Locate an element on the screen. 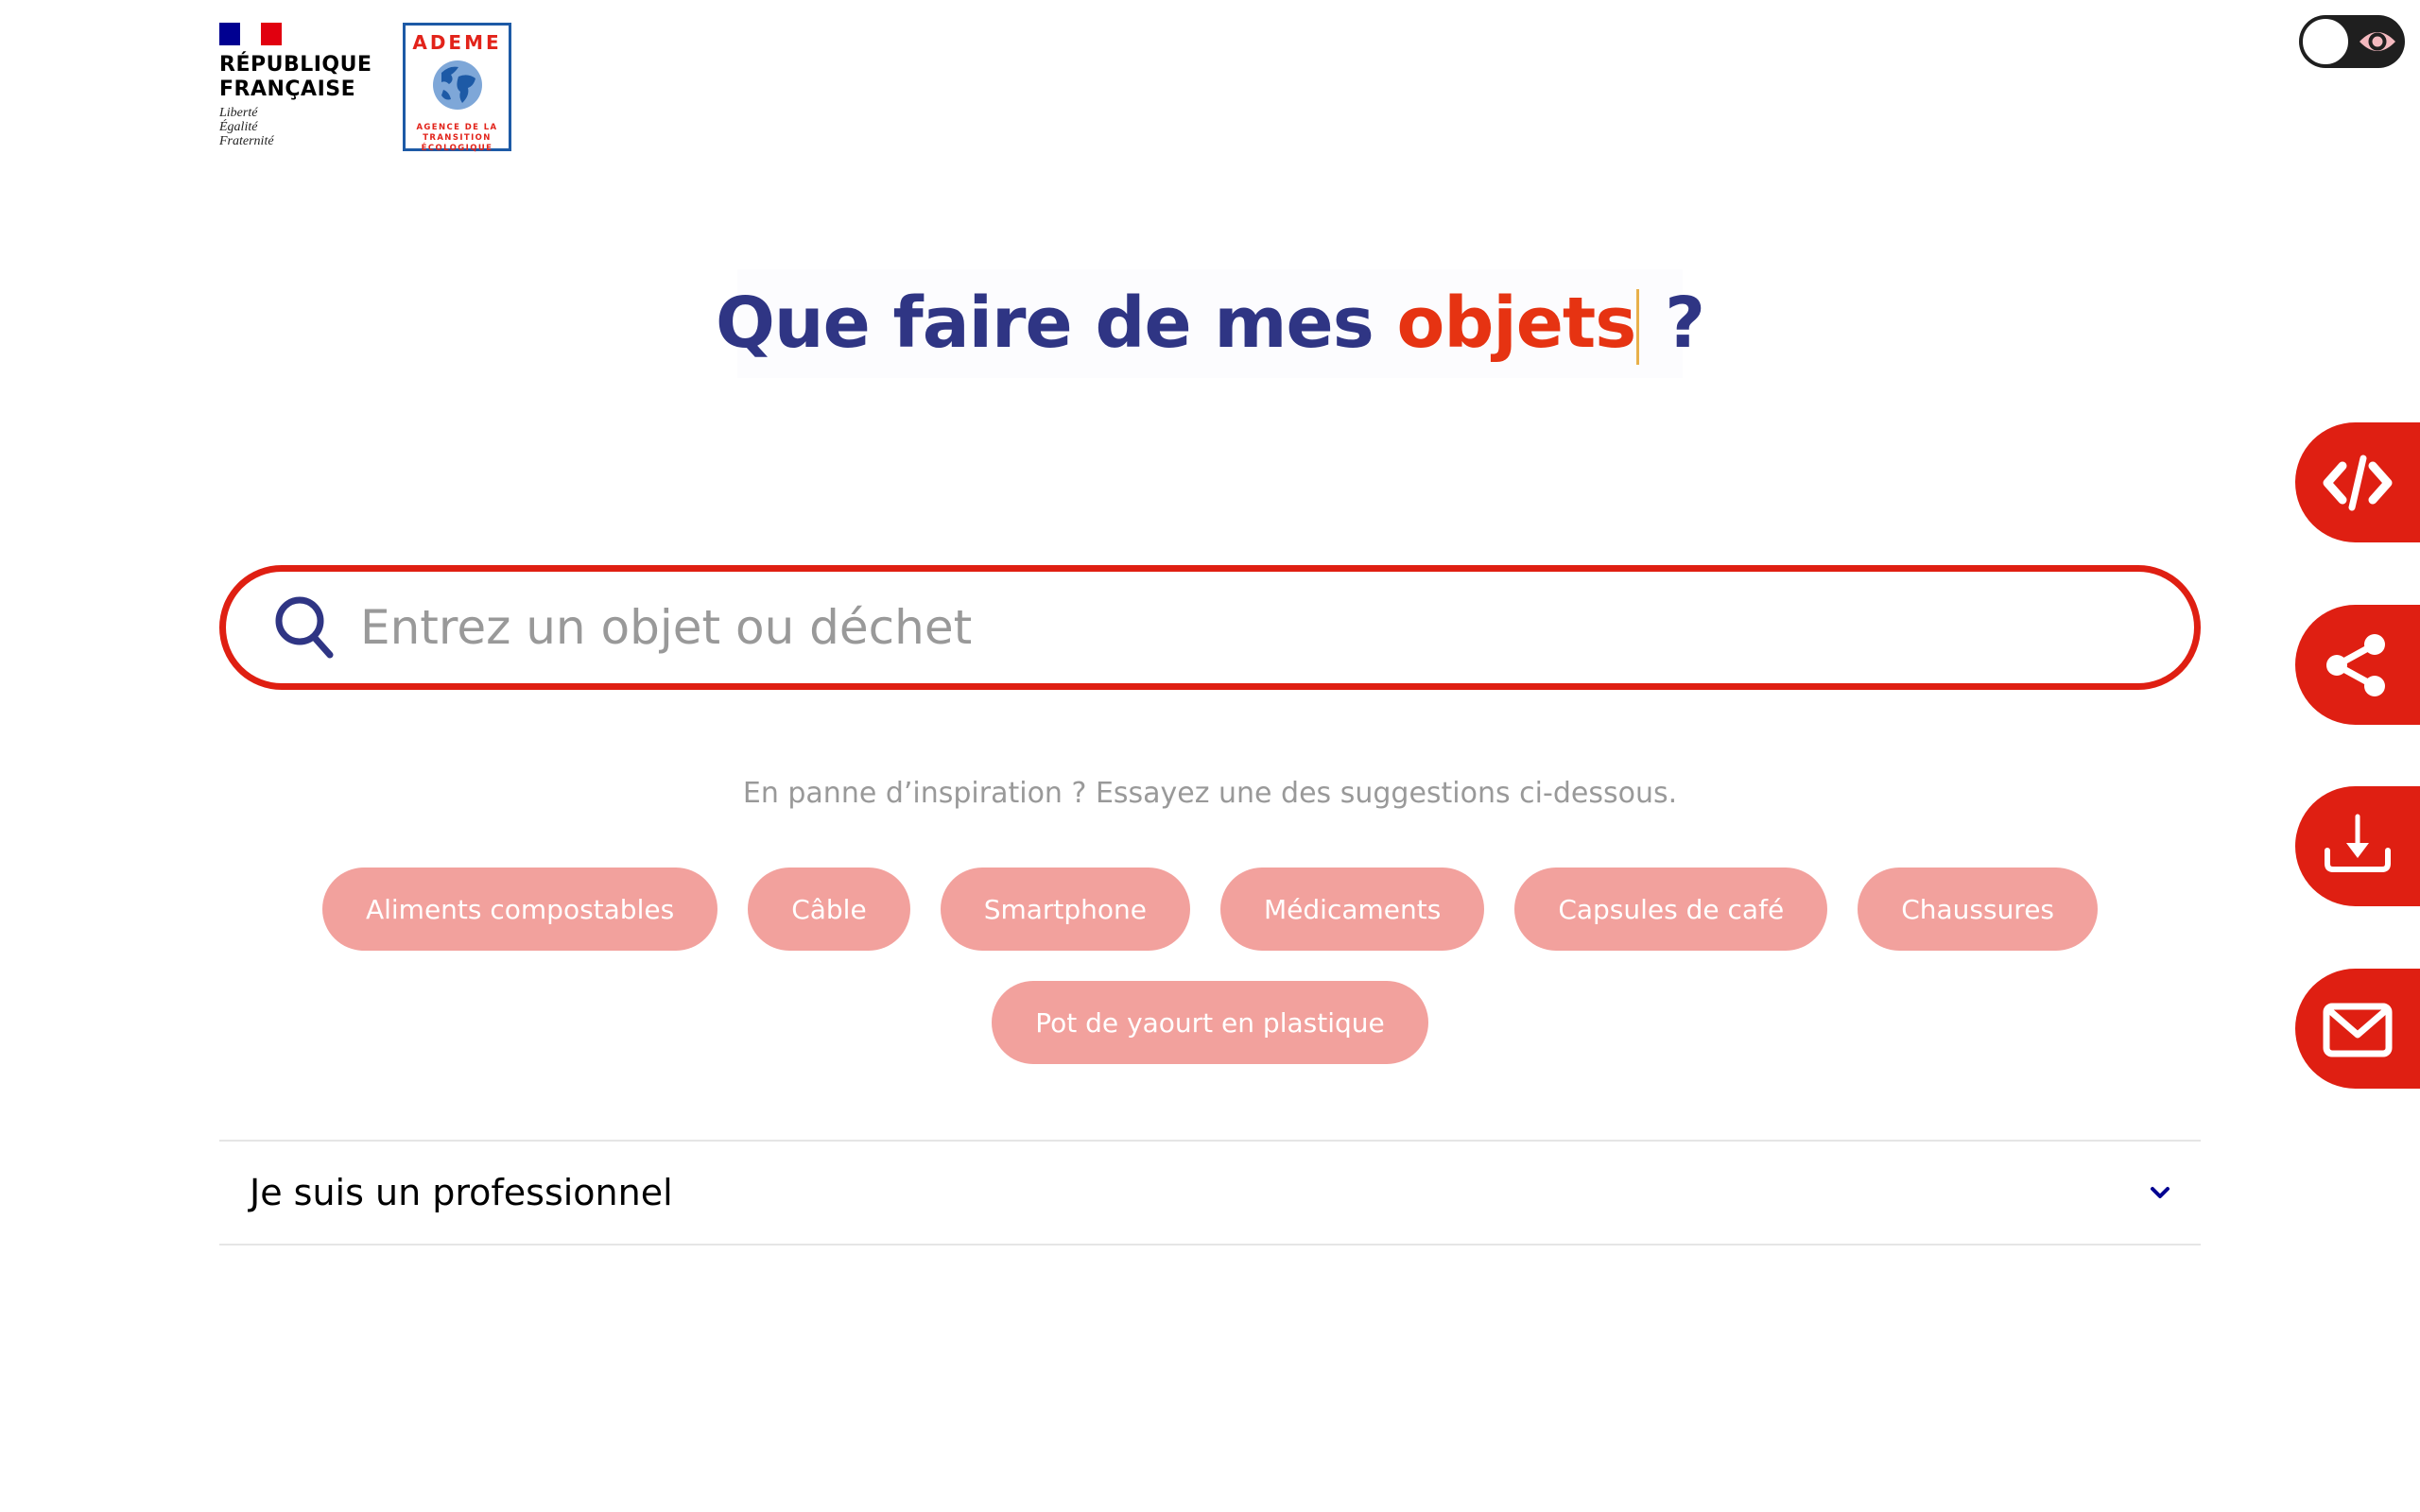 This screenshot has width=2420, height=1512. hero-title-banner: Que faire de mes objets ? is located at coordinates (1210, 323).